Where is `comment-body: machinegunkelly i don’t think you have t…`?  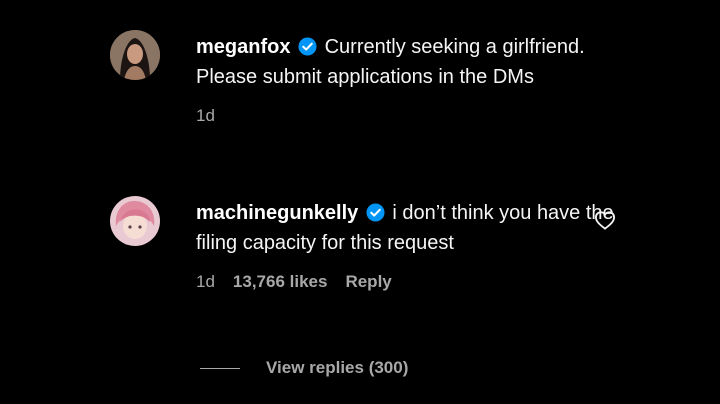 comment-body: machinegunkelly i don’t think you have t… is located at coordinates (406, 245).